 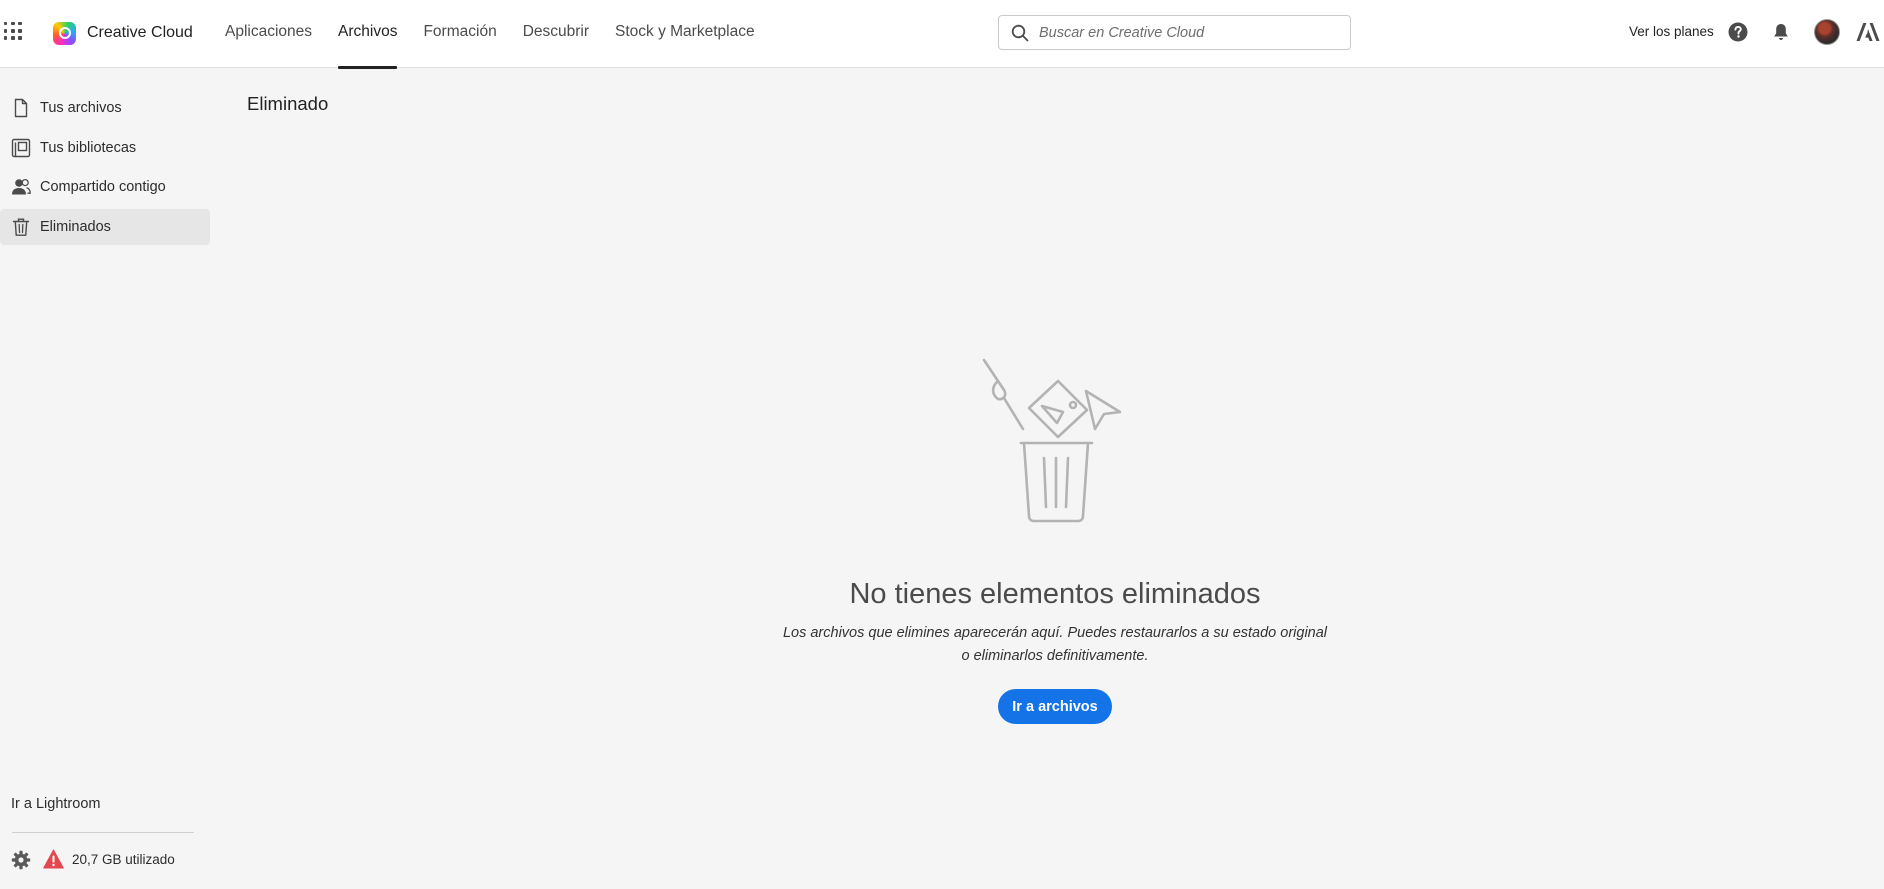 I want to click on search-box, so click(x=1174, y=32).